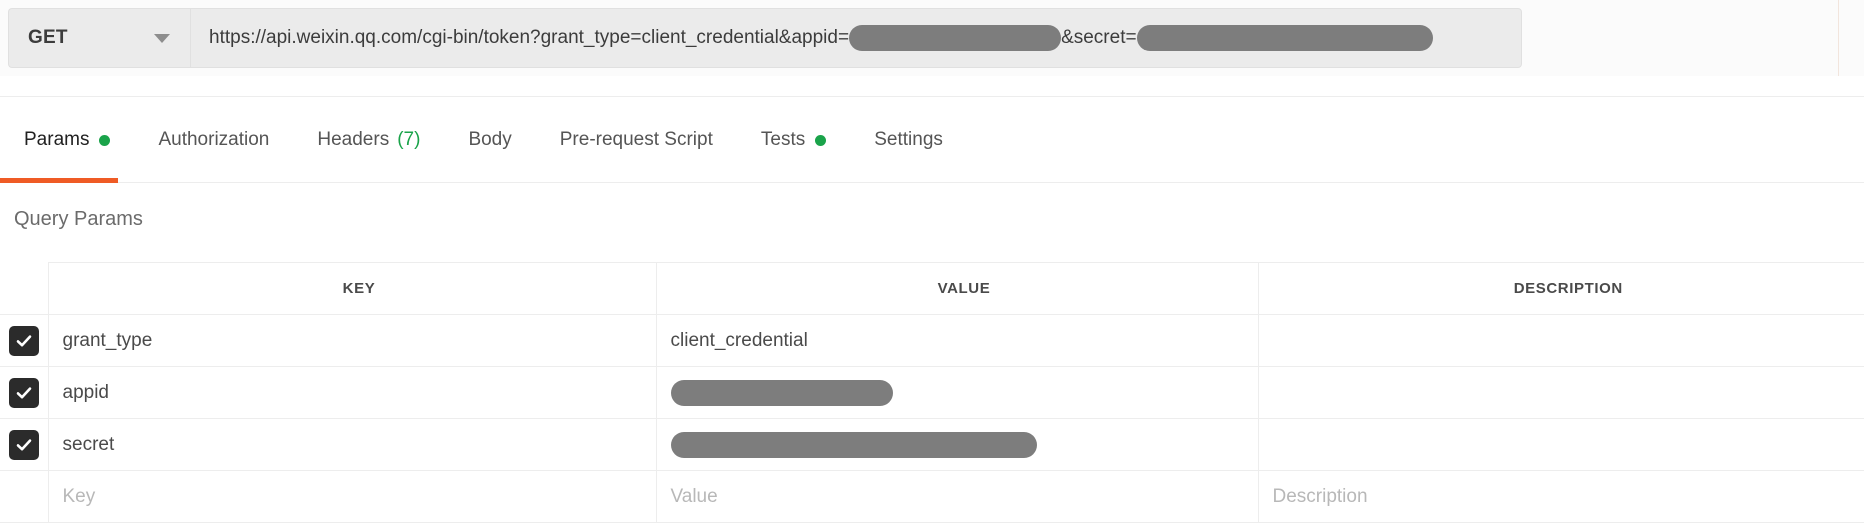 The height and width of the screenshot is (530, 1864). Describe the element at coordinates (1851, 38) in the screenshot. I see `send-button-area` at that location.